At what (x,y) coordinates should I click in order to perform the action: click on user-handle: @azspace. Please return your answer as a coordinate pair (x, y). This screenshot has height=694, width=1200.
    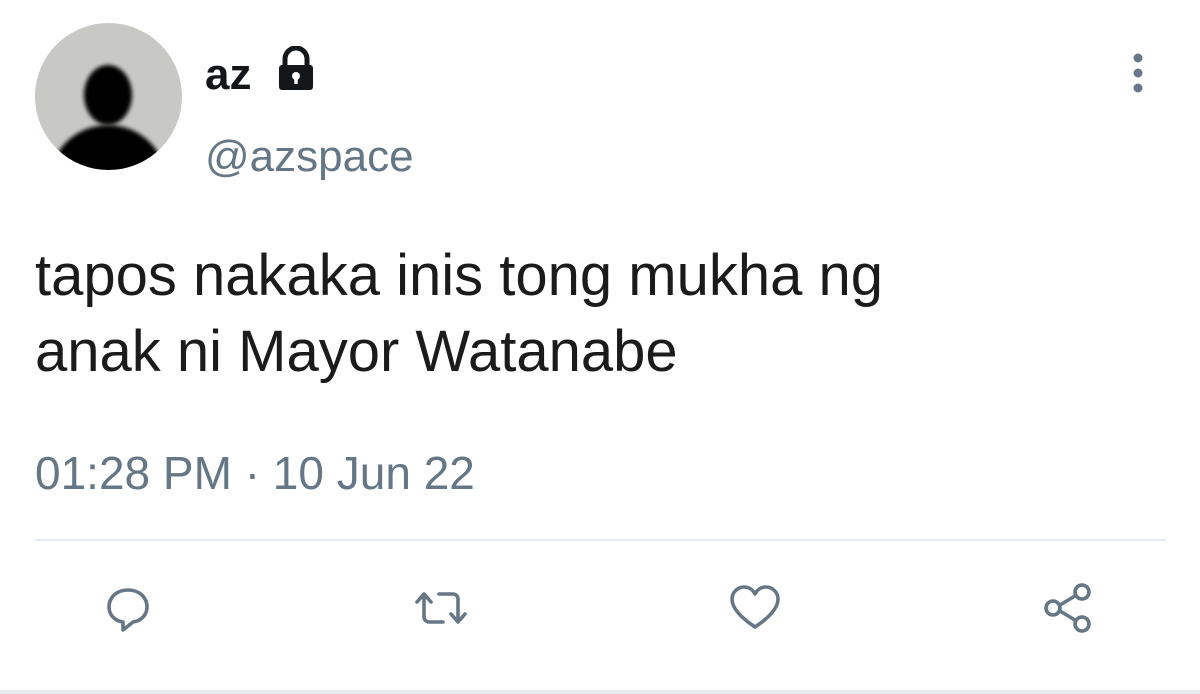
    Looking at the image, I should click on (309, 157).